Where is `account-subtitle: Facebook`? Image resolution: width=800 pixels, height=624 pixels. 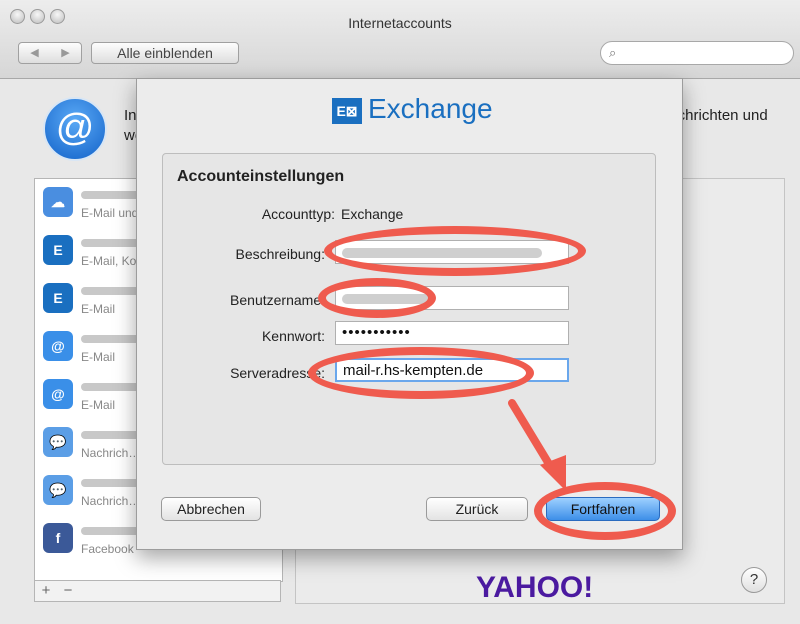 account-subtitle: Facebook is located at coordinates (107, 549).